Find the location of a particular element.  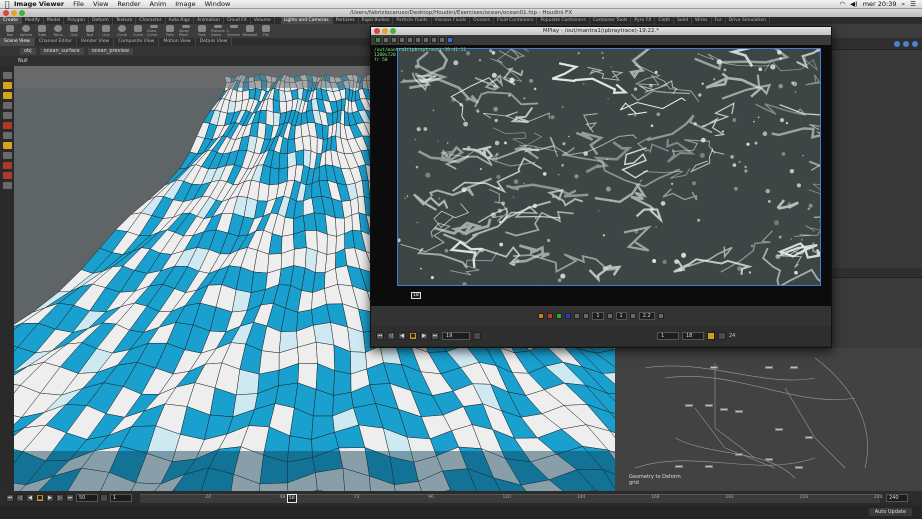

zoom-icon is located at coordinates (402, 40).